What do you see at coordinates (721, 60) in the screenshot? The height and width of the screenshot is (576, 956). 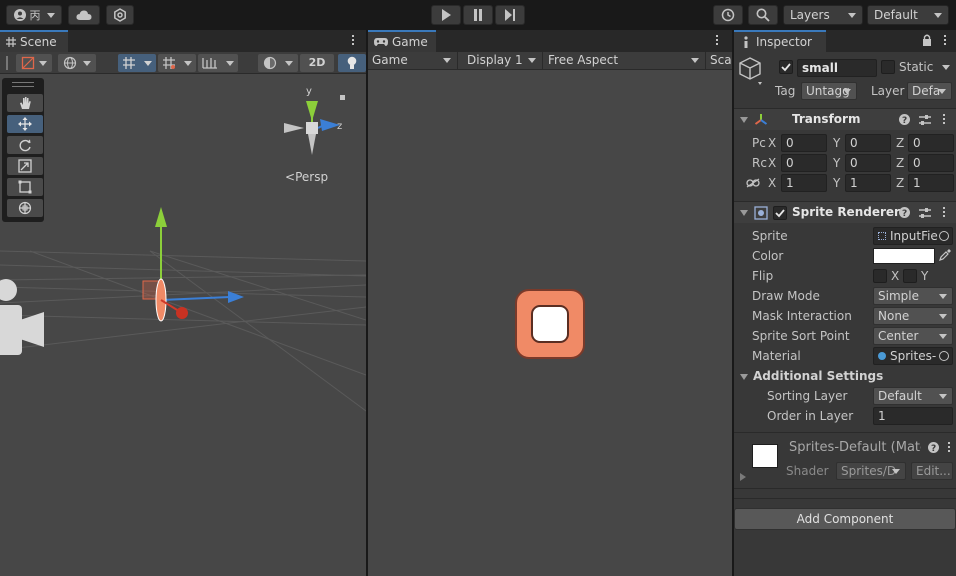 I see `scale-slider-label: Sca` at bounding box center [721, 60].